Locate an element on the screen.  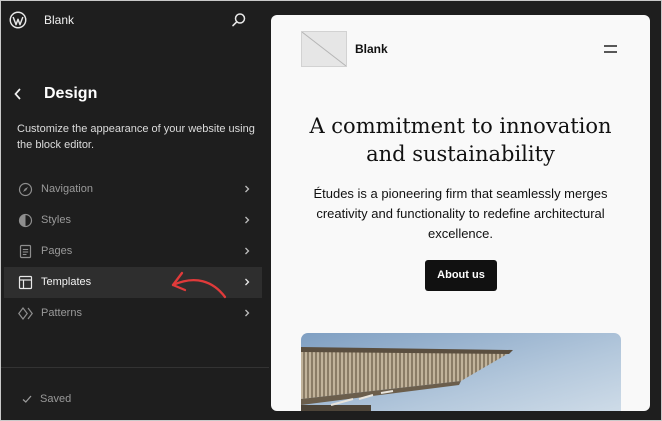
templates-icon is located at coordinates (25, 282).